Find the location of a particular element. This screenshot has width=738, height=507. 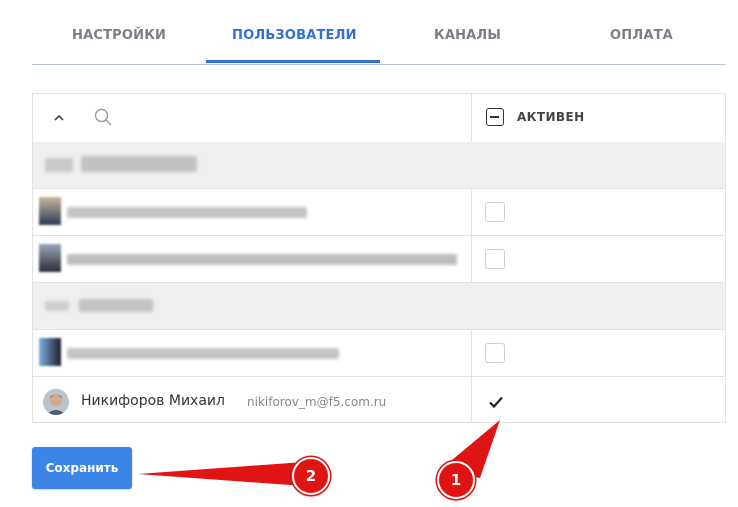

tab-channels: КАНАЛЫ is located at coordinates (467, 35).